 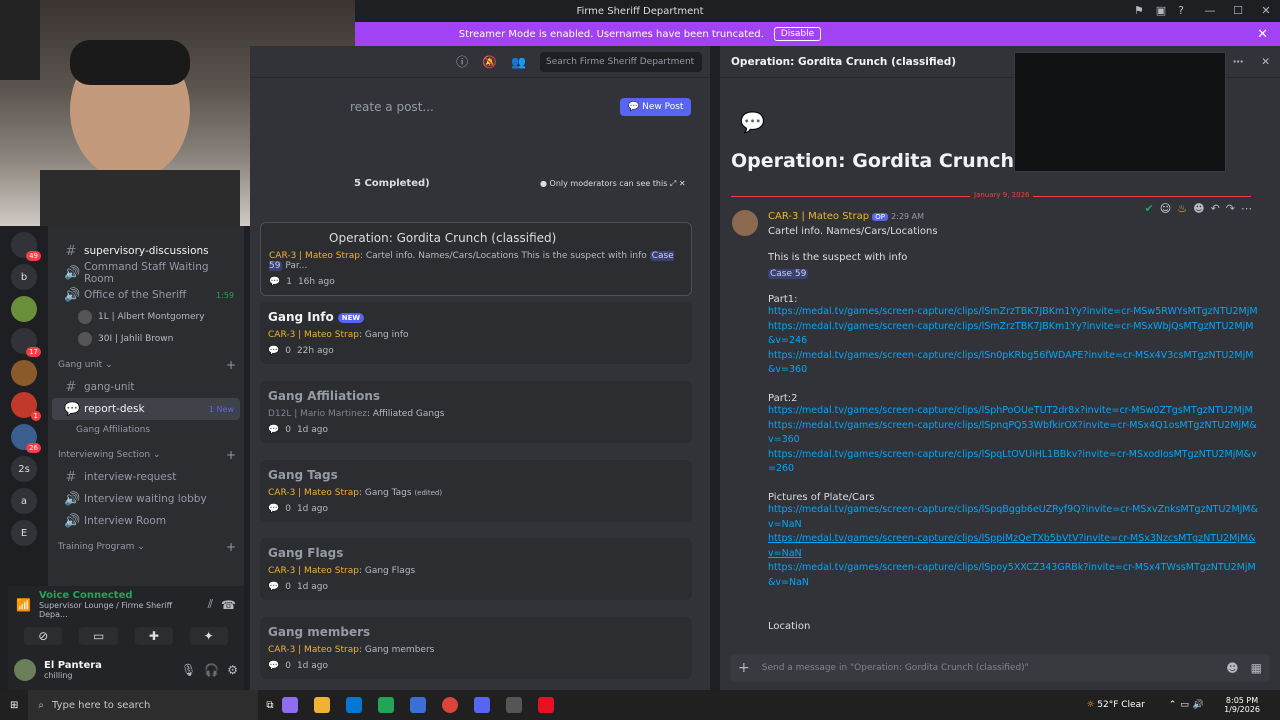 I want to click on voice-user: 1L | Albert Montgomery, so click(x=146, y=317).